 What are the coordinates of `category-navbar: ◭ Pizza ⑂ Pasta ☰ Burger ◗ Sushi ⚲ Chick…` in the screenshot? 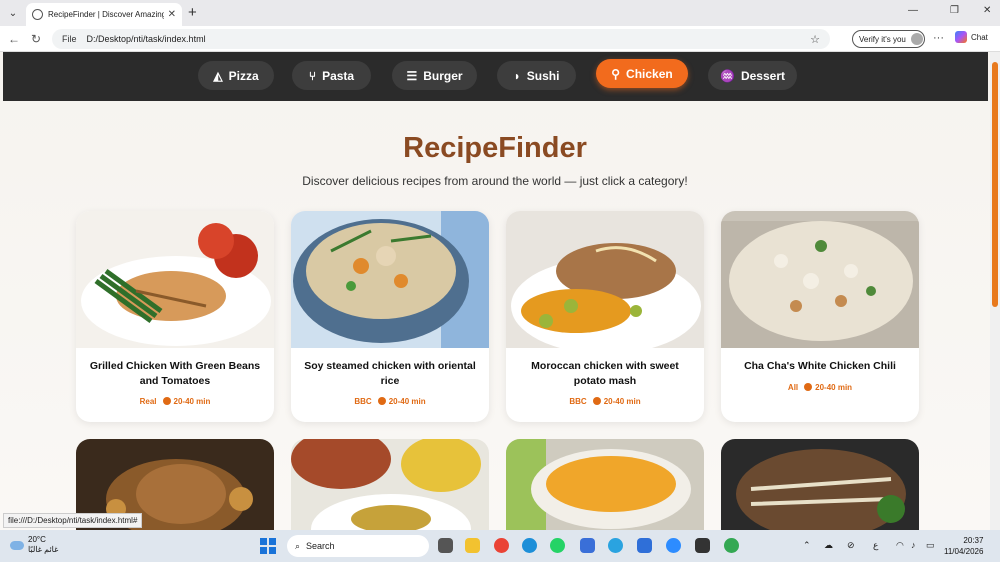 It's located at (495, 76).